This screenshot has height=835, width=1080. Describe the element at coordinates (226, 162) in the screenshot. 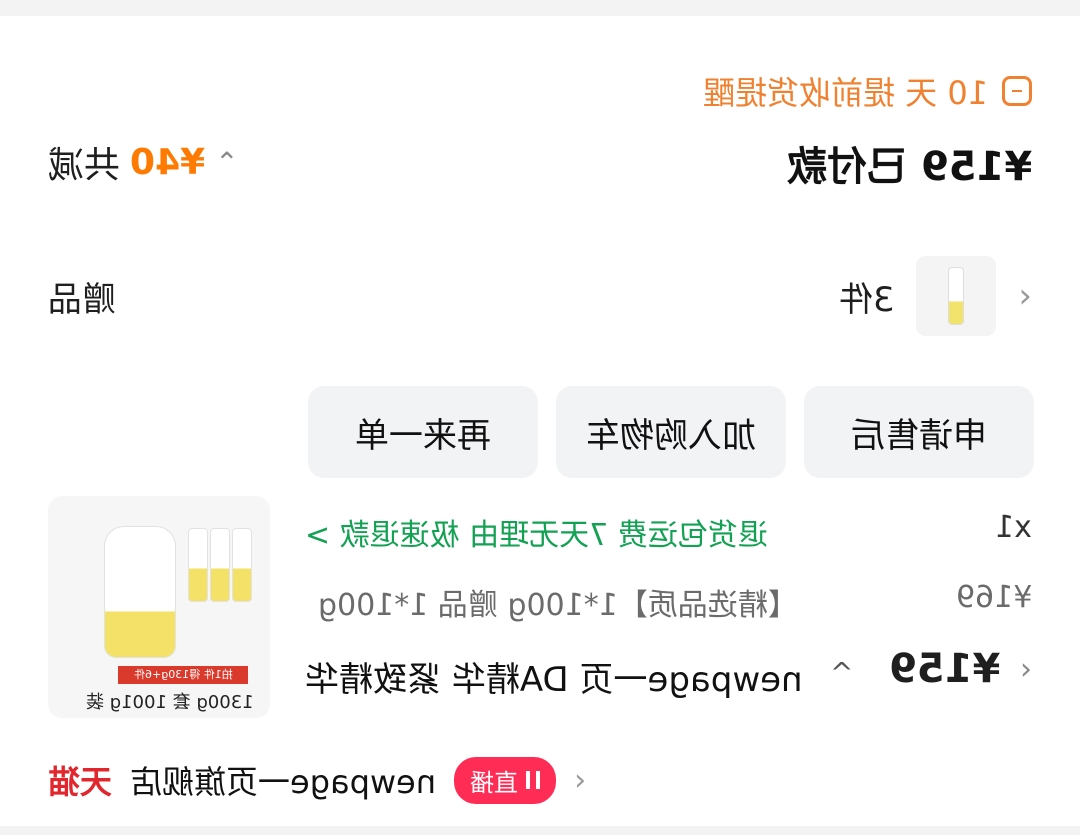

I see `up-icon: ⌃` at that location.